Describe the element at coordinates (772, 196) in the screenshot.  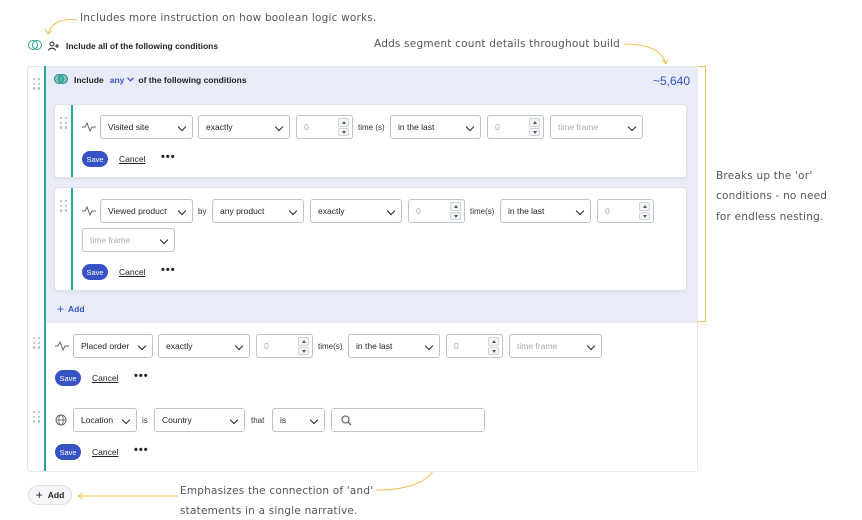
I see `annotation-text: conditions - no need` at that location.